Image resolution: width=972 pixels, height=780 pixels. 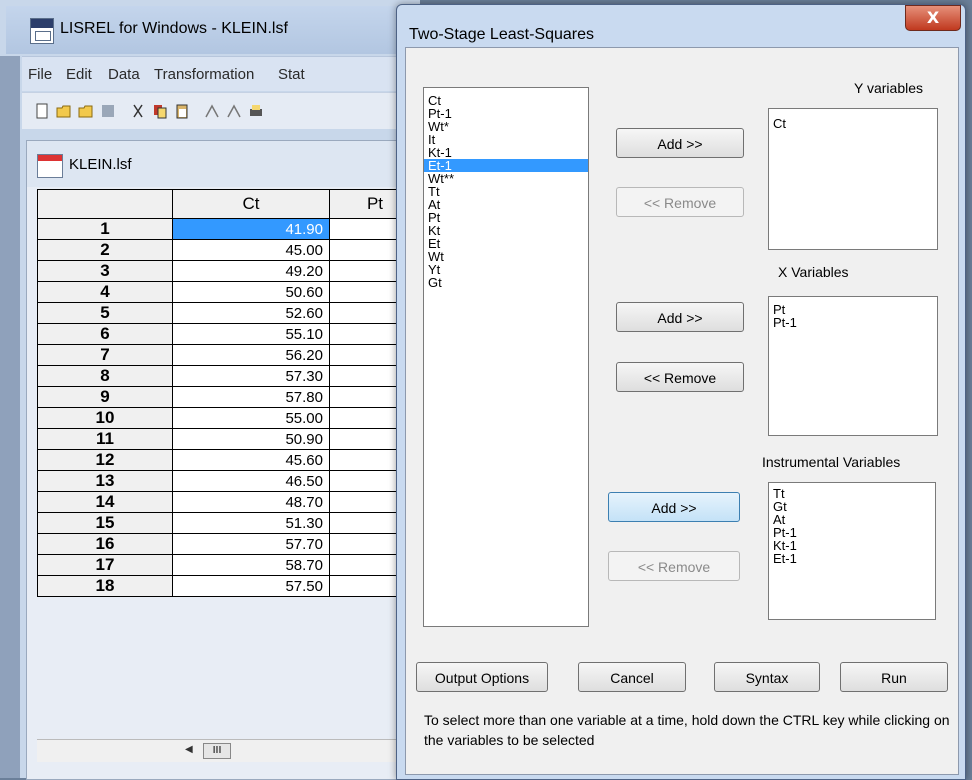 What do you see at coordinates (79, 74) in the screenshot?
I see `menu-edit: Edit` at bounding box center [79, 74].